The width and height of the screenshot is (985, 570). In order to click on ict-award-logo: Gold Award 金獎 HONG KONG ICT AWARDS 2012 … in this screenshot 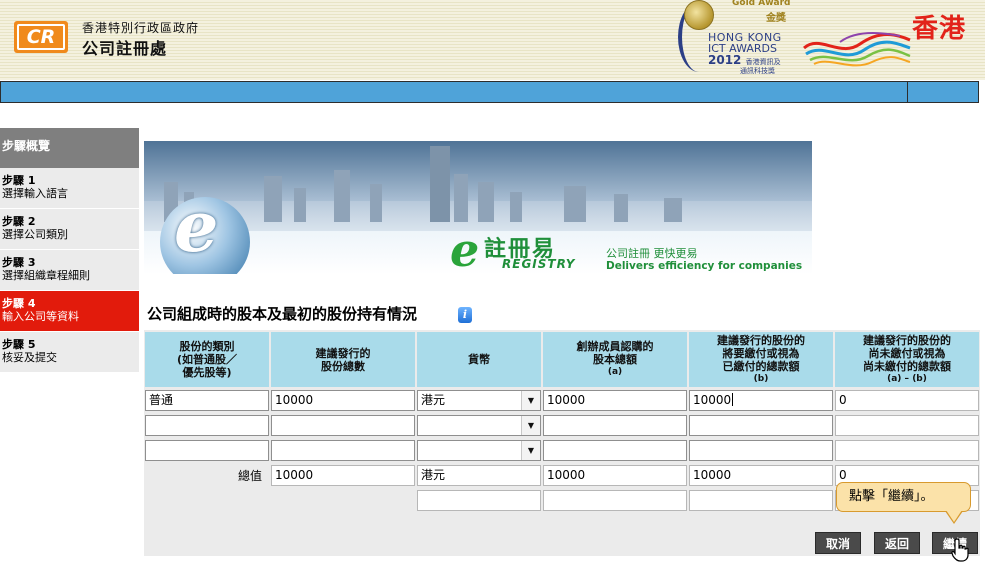, I will do `click(733, 40)`.